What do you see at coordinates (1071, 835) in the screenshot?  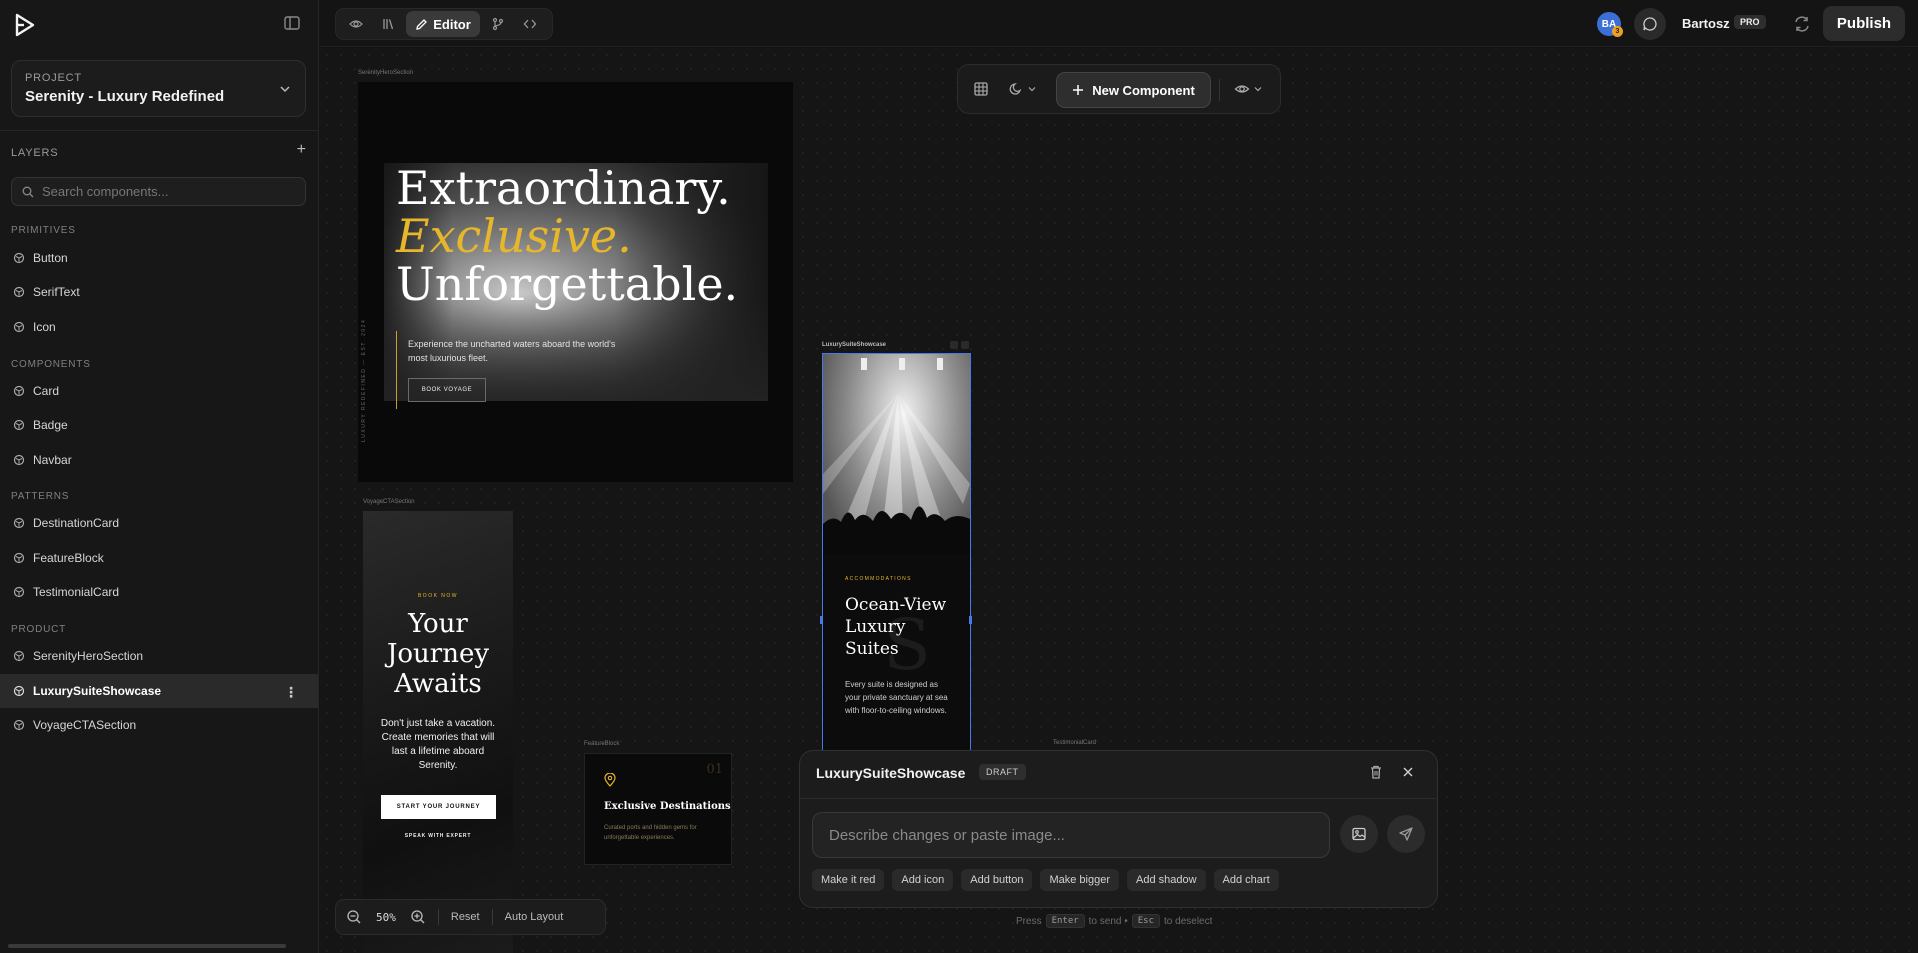 I see `describe-changes-input` at bounding box center [1071, 835].